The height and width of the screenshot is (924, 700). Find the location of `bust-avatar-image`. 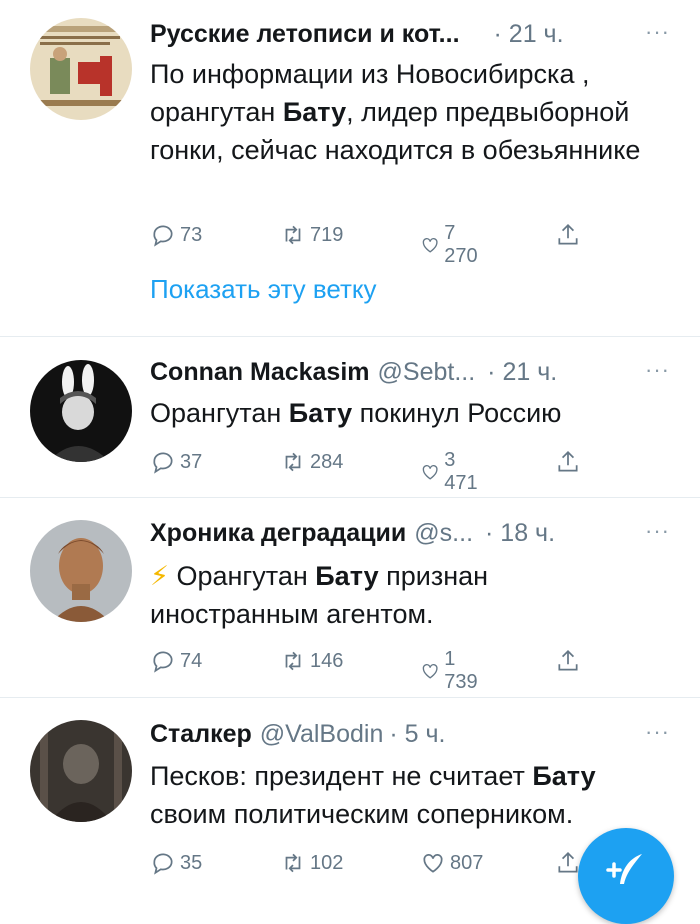

bust-avatar-image is located at coordinates (81, 571).